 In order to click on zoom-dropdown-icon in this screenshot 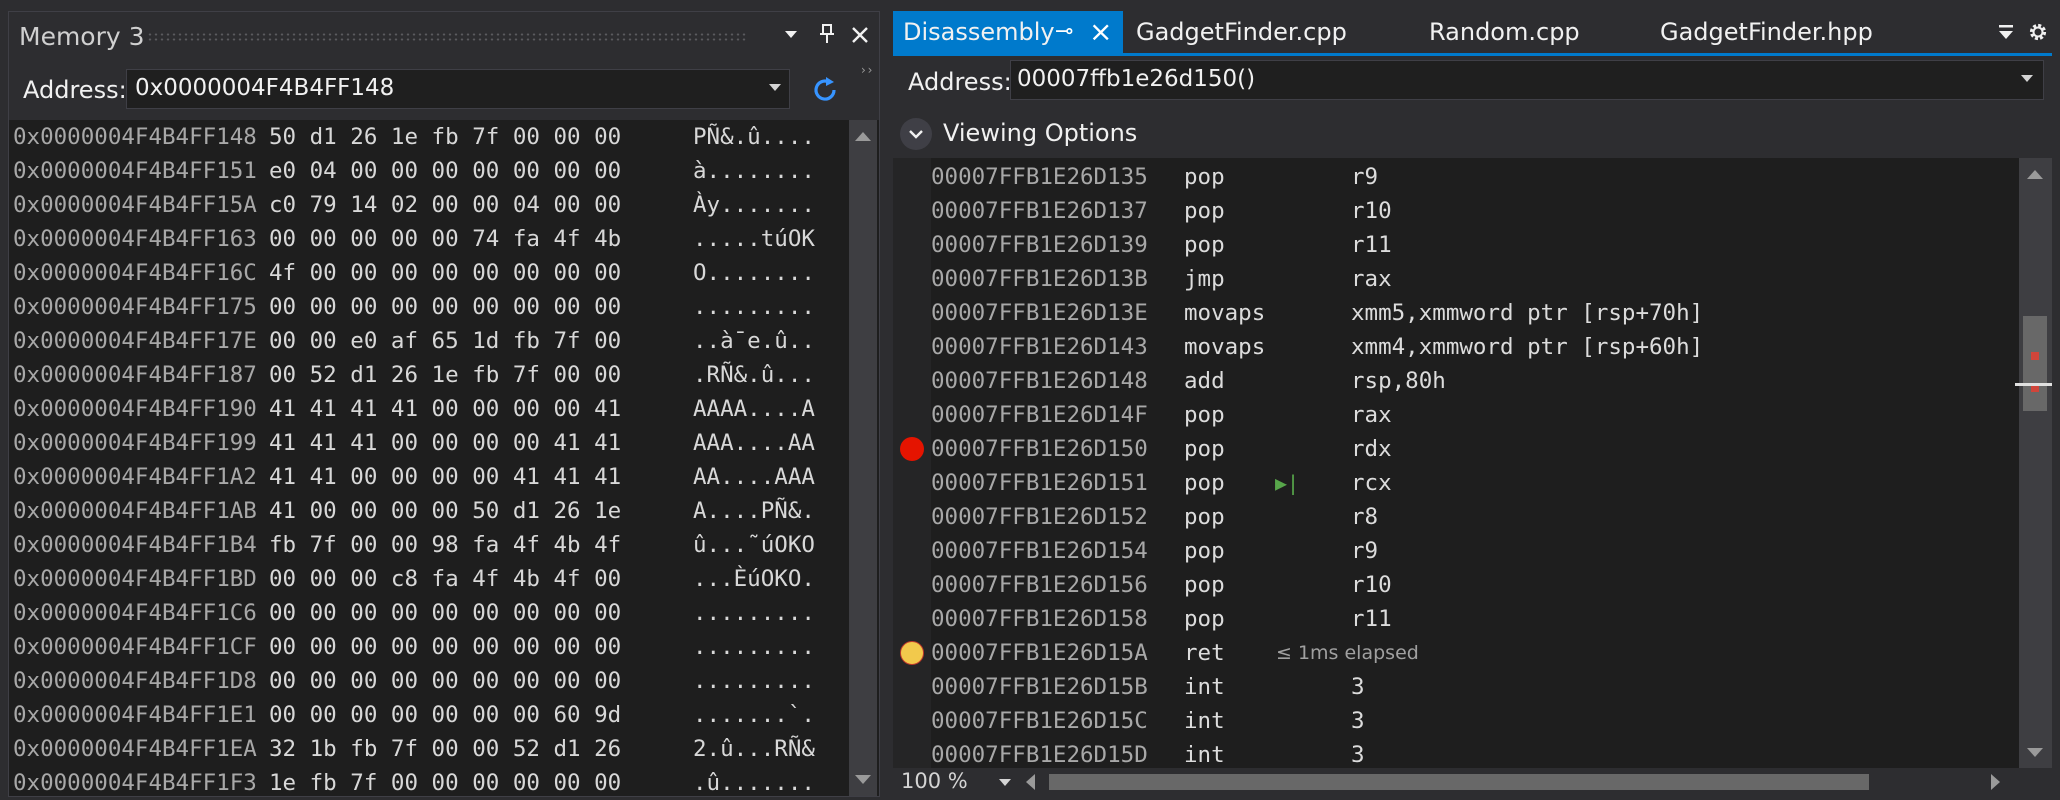, I will do `click(1005, 782)`.